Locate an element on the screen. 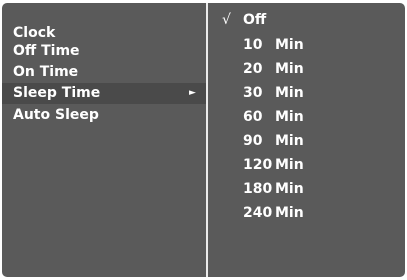  option-label: Off is located at coordinates (255, 20).